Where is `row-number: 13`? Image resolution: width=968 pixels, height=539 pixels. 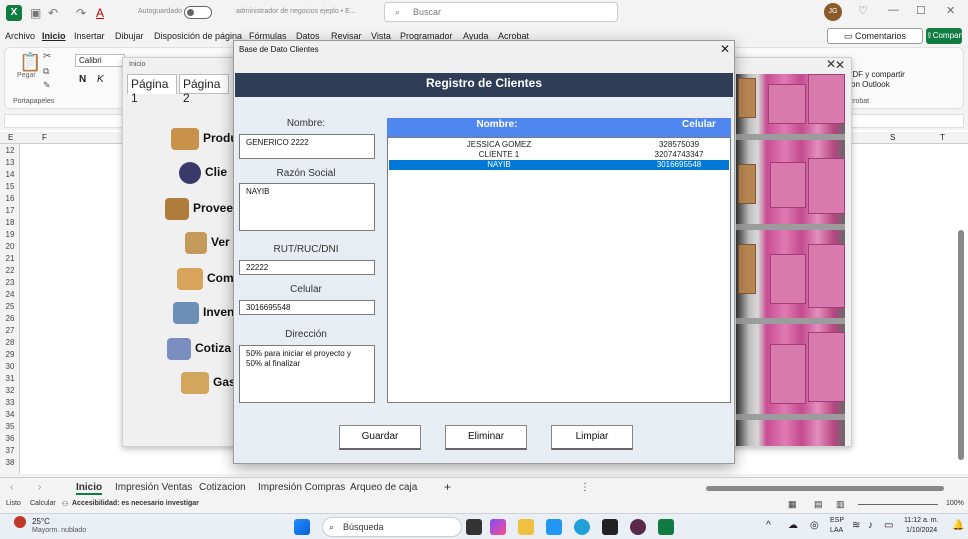
row-number: 13 is located at coordinates (10, 162).